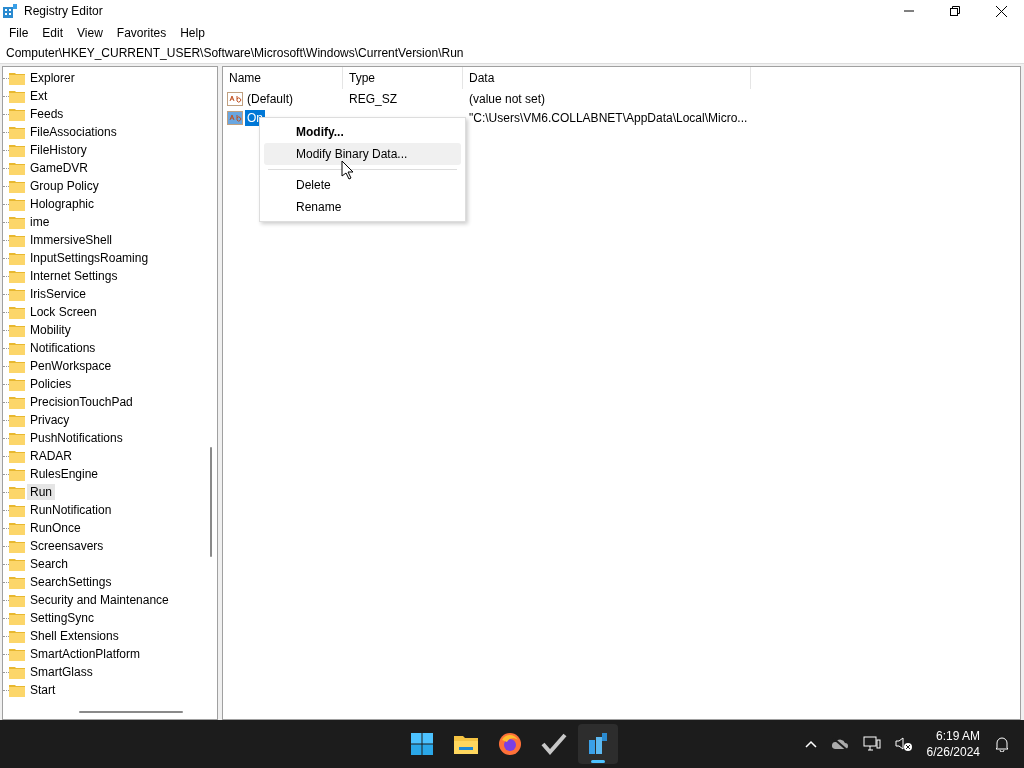 This screenshot has width=1024, height=768. I want to click on tree-item: ImmersiveShell, so click(71, 240).